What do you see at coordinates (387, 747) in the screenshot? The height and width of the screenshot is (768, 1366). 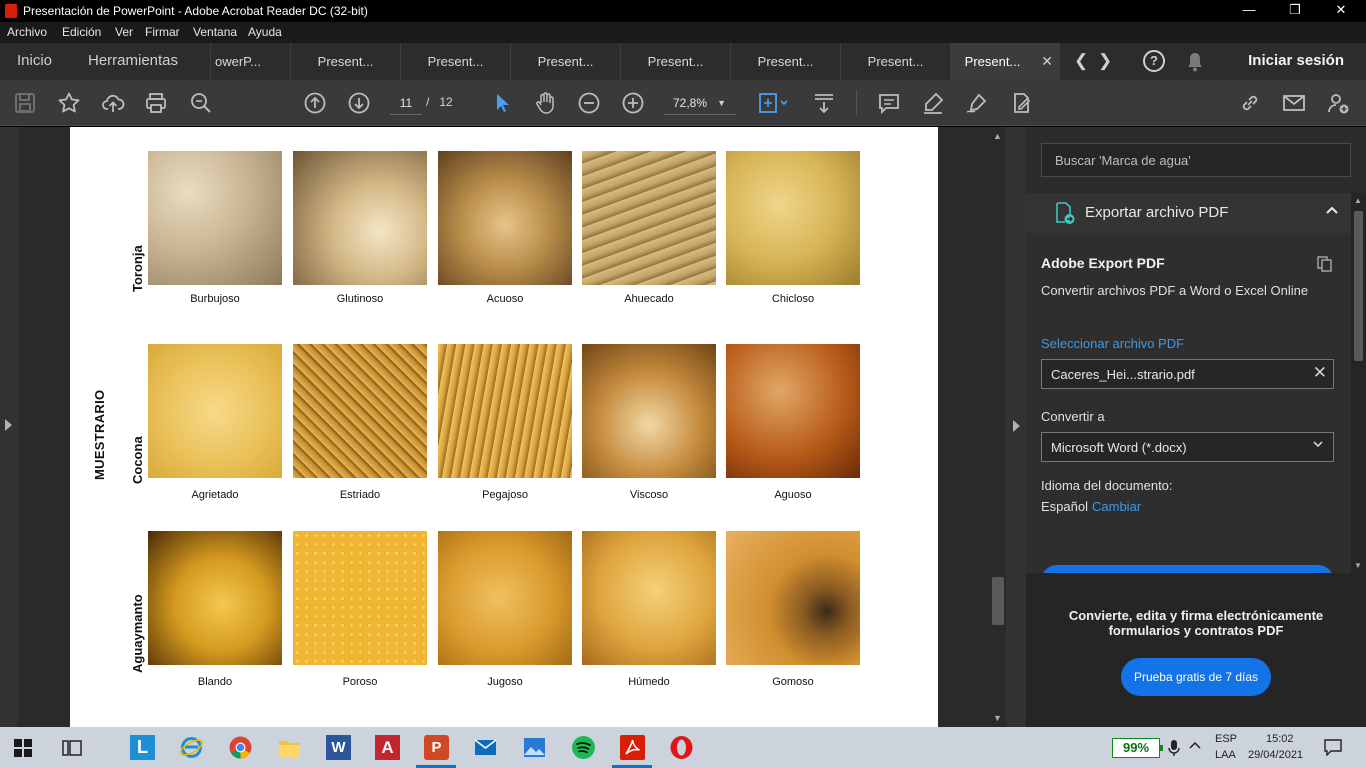 I see `access-app-icon: A` at bounding box center [387, 747].